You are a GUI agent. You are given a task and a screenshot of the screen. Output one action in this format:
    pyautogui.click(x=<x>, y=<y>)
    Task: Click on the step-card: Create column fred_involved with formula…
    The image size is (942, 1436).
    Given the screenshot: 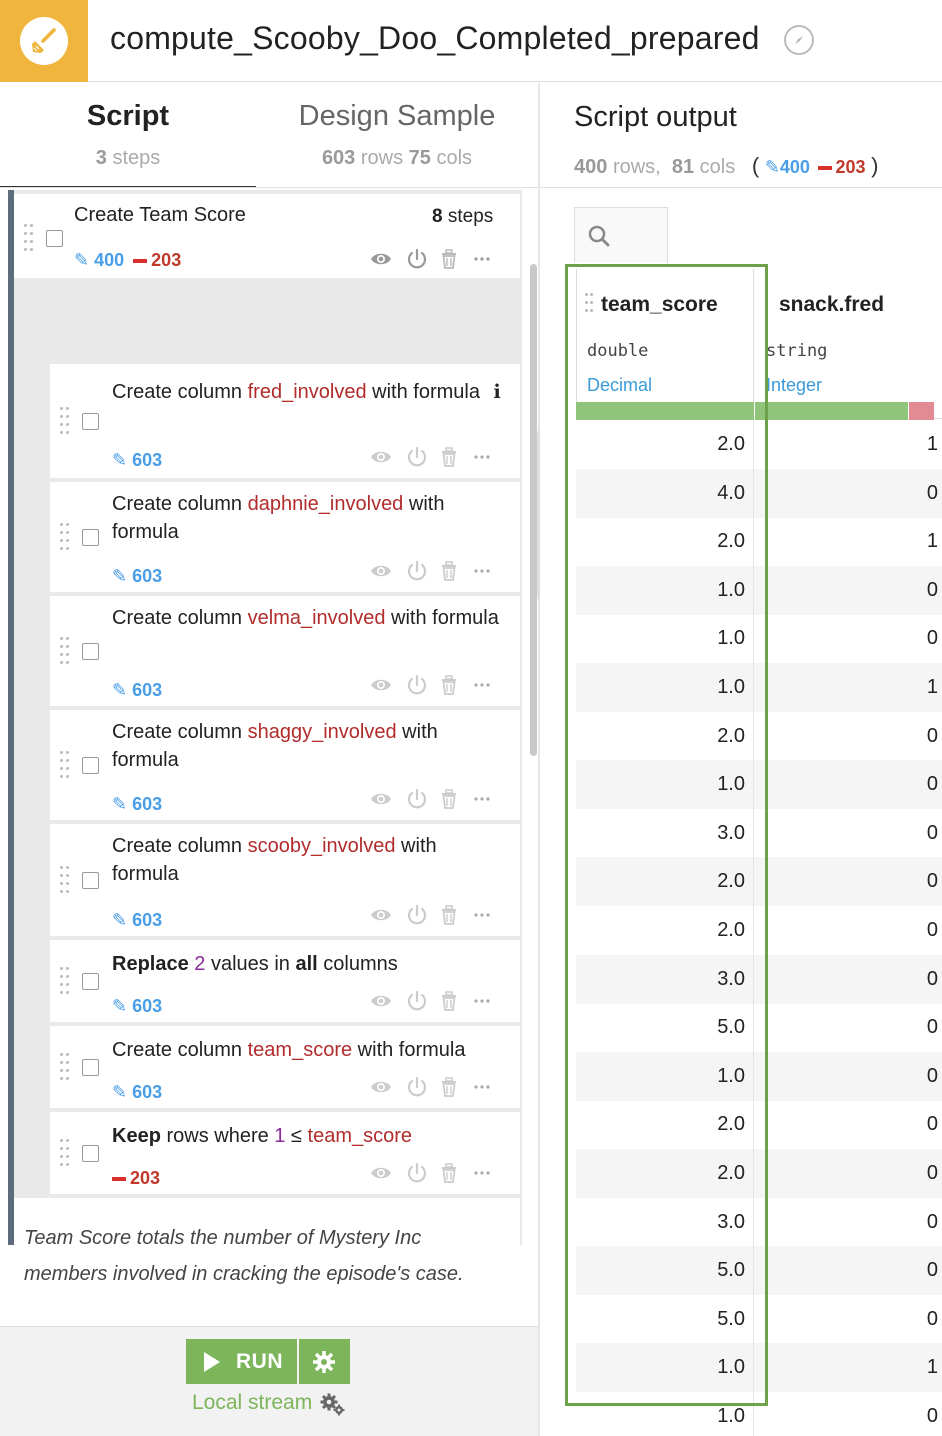 What is the action you would take?
    pyautogui.click(x=285, y=421)
    